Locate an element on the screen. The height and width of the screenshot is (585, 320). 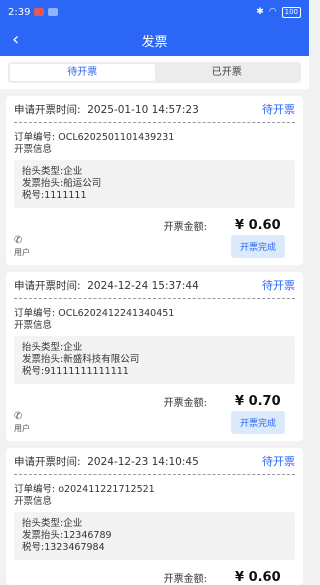
invoice-info-box: 抬头类型:企业 发票抬头:新盛科技有限公司 税号:91111111111111 is located at coordinates (154, 360).